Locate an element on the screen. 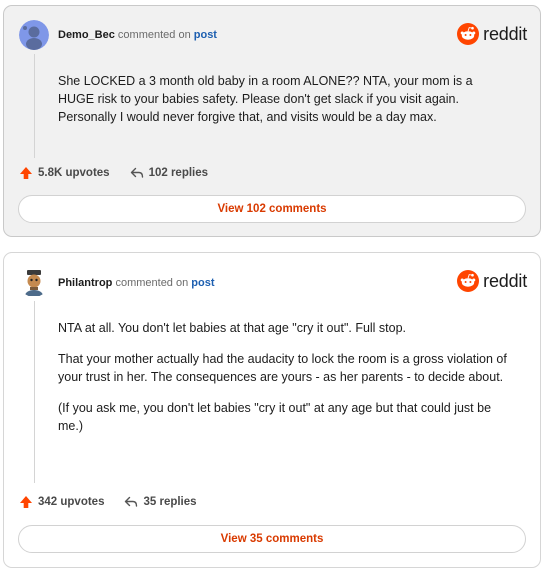  comment-header: Demo_Bec commented on post is located at coordinates (137, 35).